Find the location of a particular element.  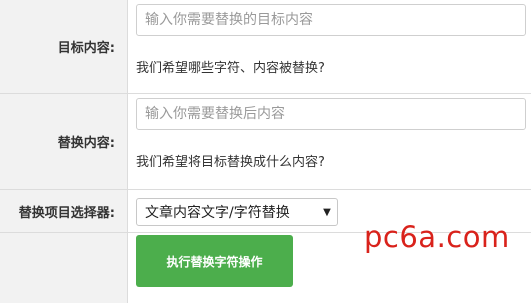

replace-type-select: 文章内容文字/字符替换 ▼ is located at coordinates (237, 212).